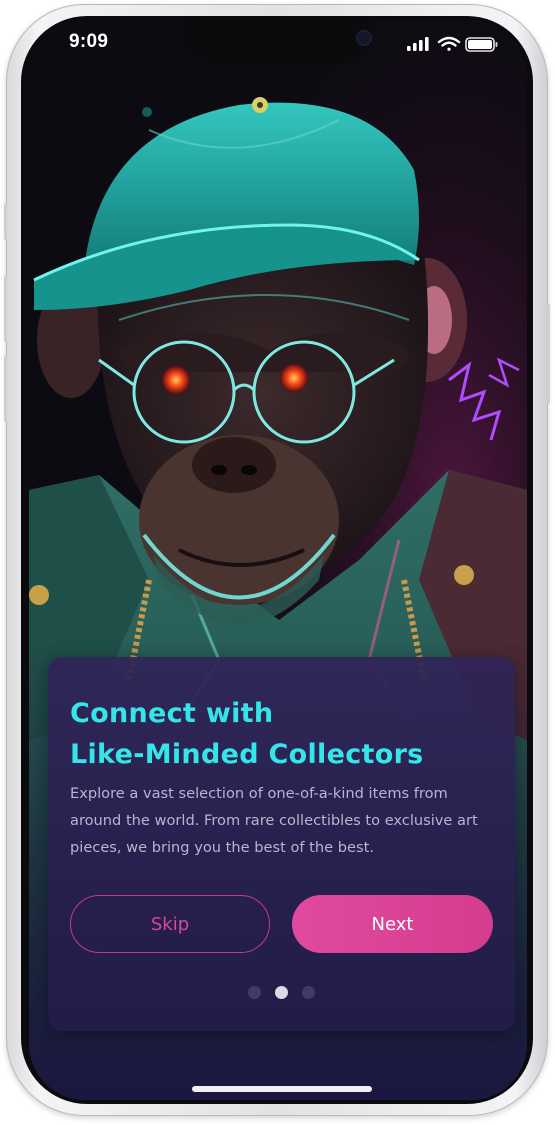  I want to click on silent-switch, so click(5, 222).